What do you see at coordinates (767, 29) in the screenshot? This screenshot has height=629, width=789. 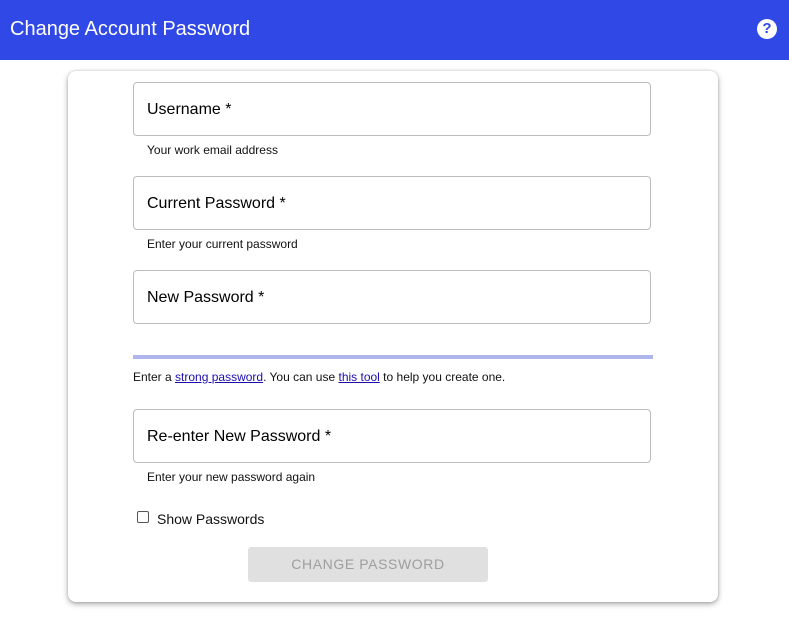 I see `help-icon: ?` at bounding box center [767, 29].